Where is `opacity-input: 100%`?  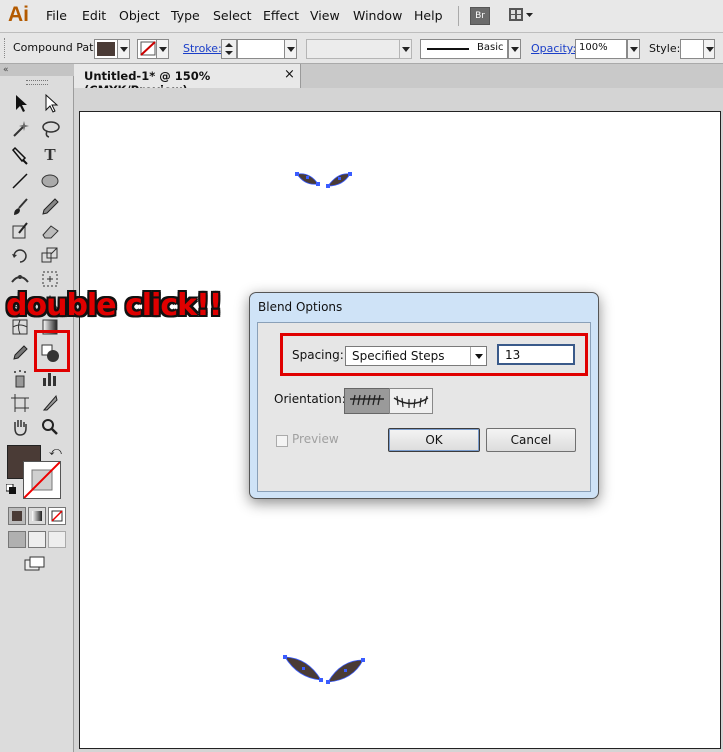
opacity-input: 100% is located at coordinates (601, 49).